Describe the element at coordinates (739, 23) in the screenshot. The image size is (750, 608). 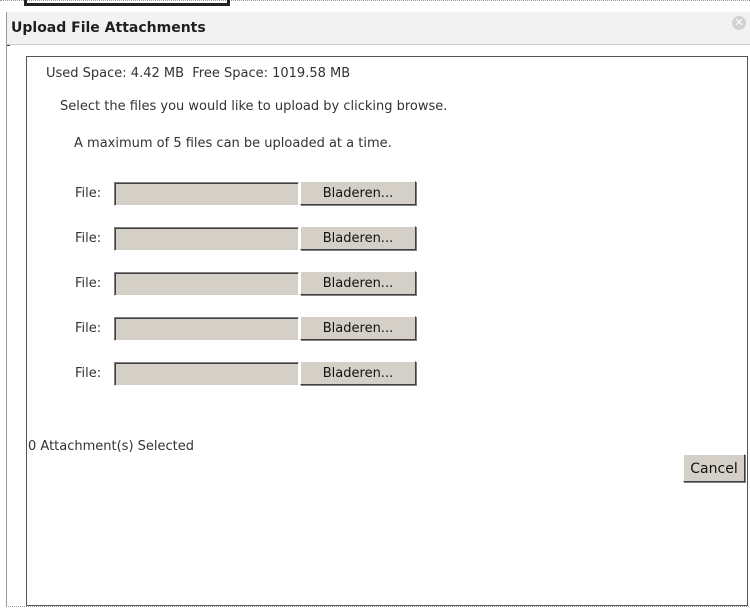
I see `close-icon: ✕` at that location.